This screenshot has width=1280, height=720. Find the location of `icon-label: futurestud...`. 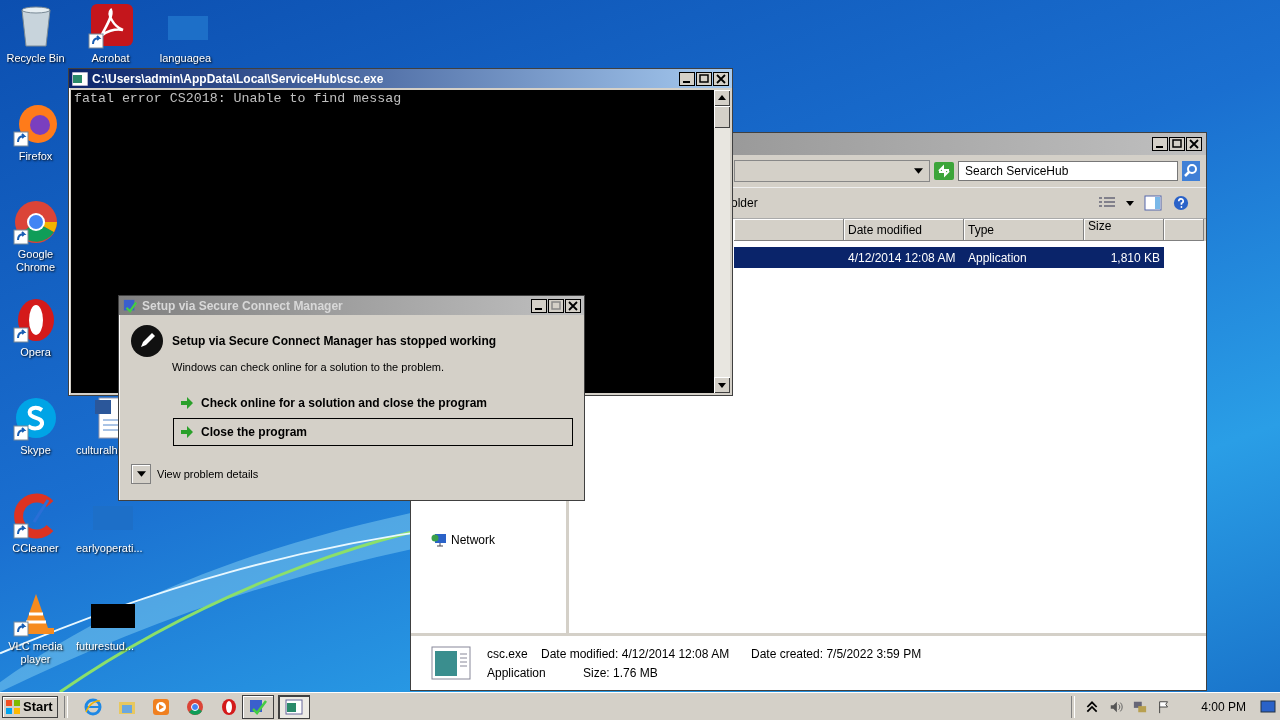

icon-label: futurestud... is located at coordinates (105, 646).